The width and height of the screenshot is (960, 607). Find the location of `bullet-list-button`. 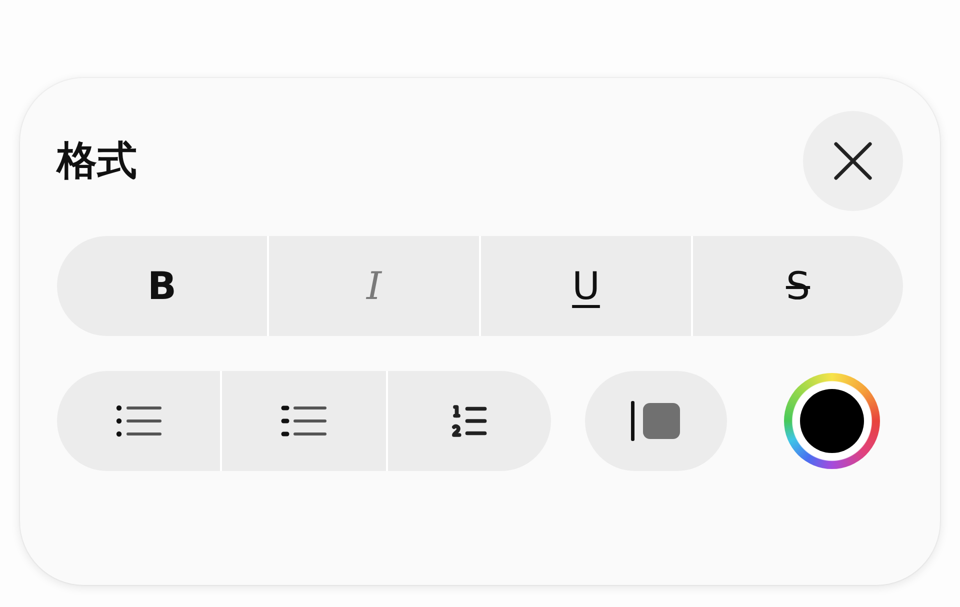

bullet-list-button is located at coordinates (138, 421).